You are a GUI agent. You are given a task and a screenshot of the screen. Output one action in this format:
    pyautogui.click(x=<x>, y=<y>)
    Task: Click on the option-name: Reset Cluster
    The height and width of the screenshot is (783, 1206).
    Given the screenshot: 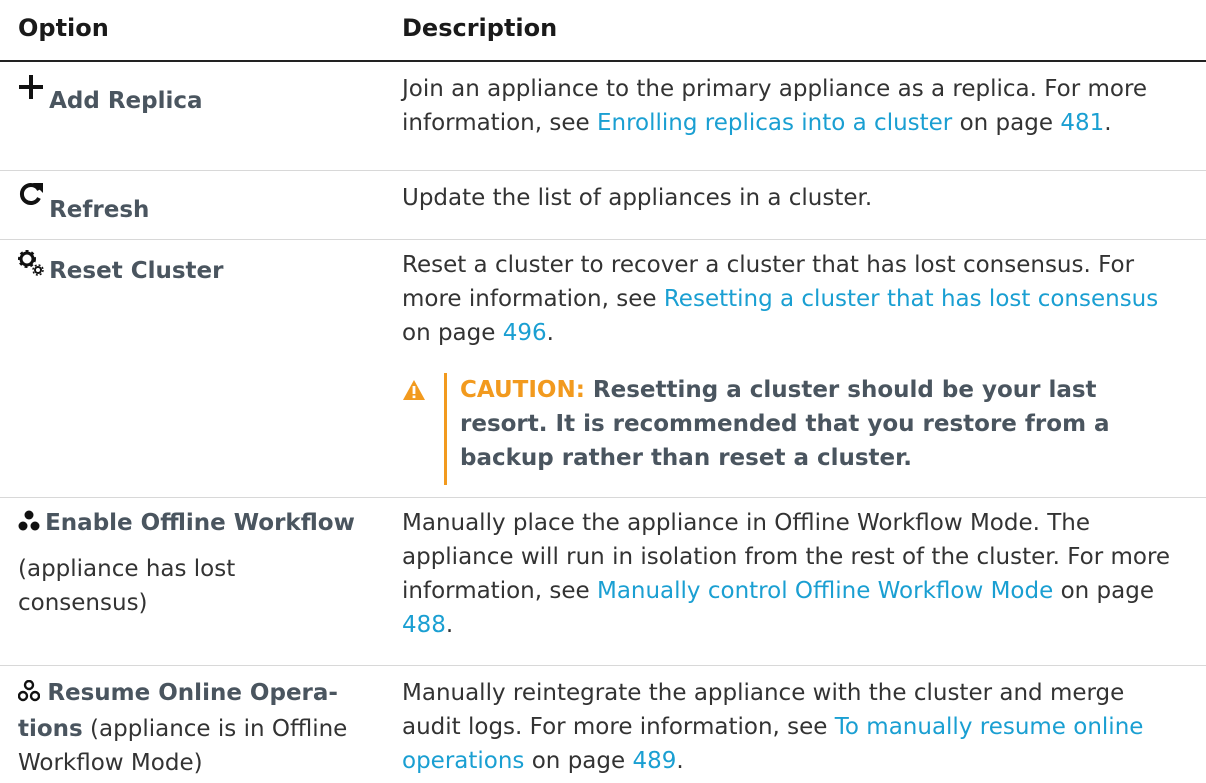 What is the action you would take?
    pyautogui.click(x=136, y=271)
    